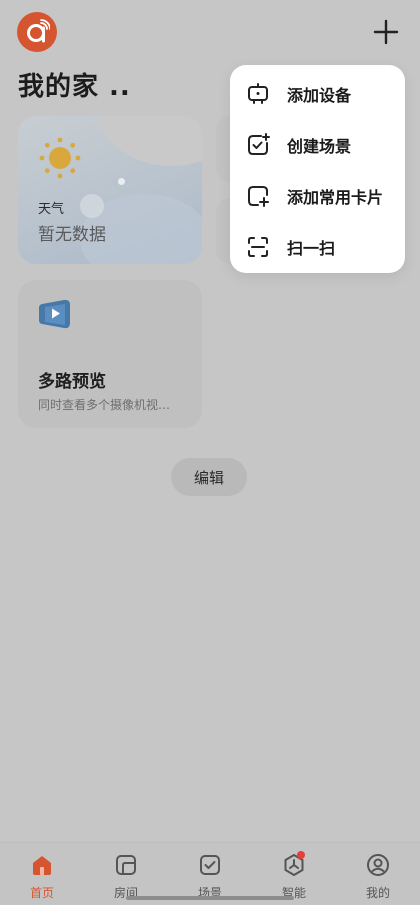 Image resolution: width=420 pixels, height=905 pixels. Describe the element at coordinates (311, 248) in the screenshot. I see `menu-item-label: 扫一扫` at that location.